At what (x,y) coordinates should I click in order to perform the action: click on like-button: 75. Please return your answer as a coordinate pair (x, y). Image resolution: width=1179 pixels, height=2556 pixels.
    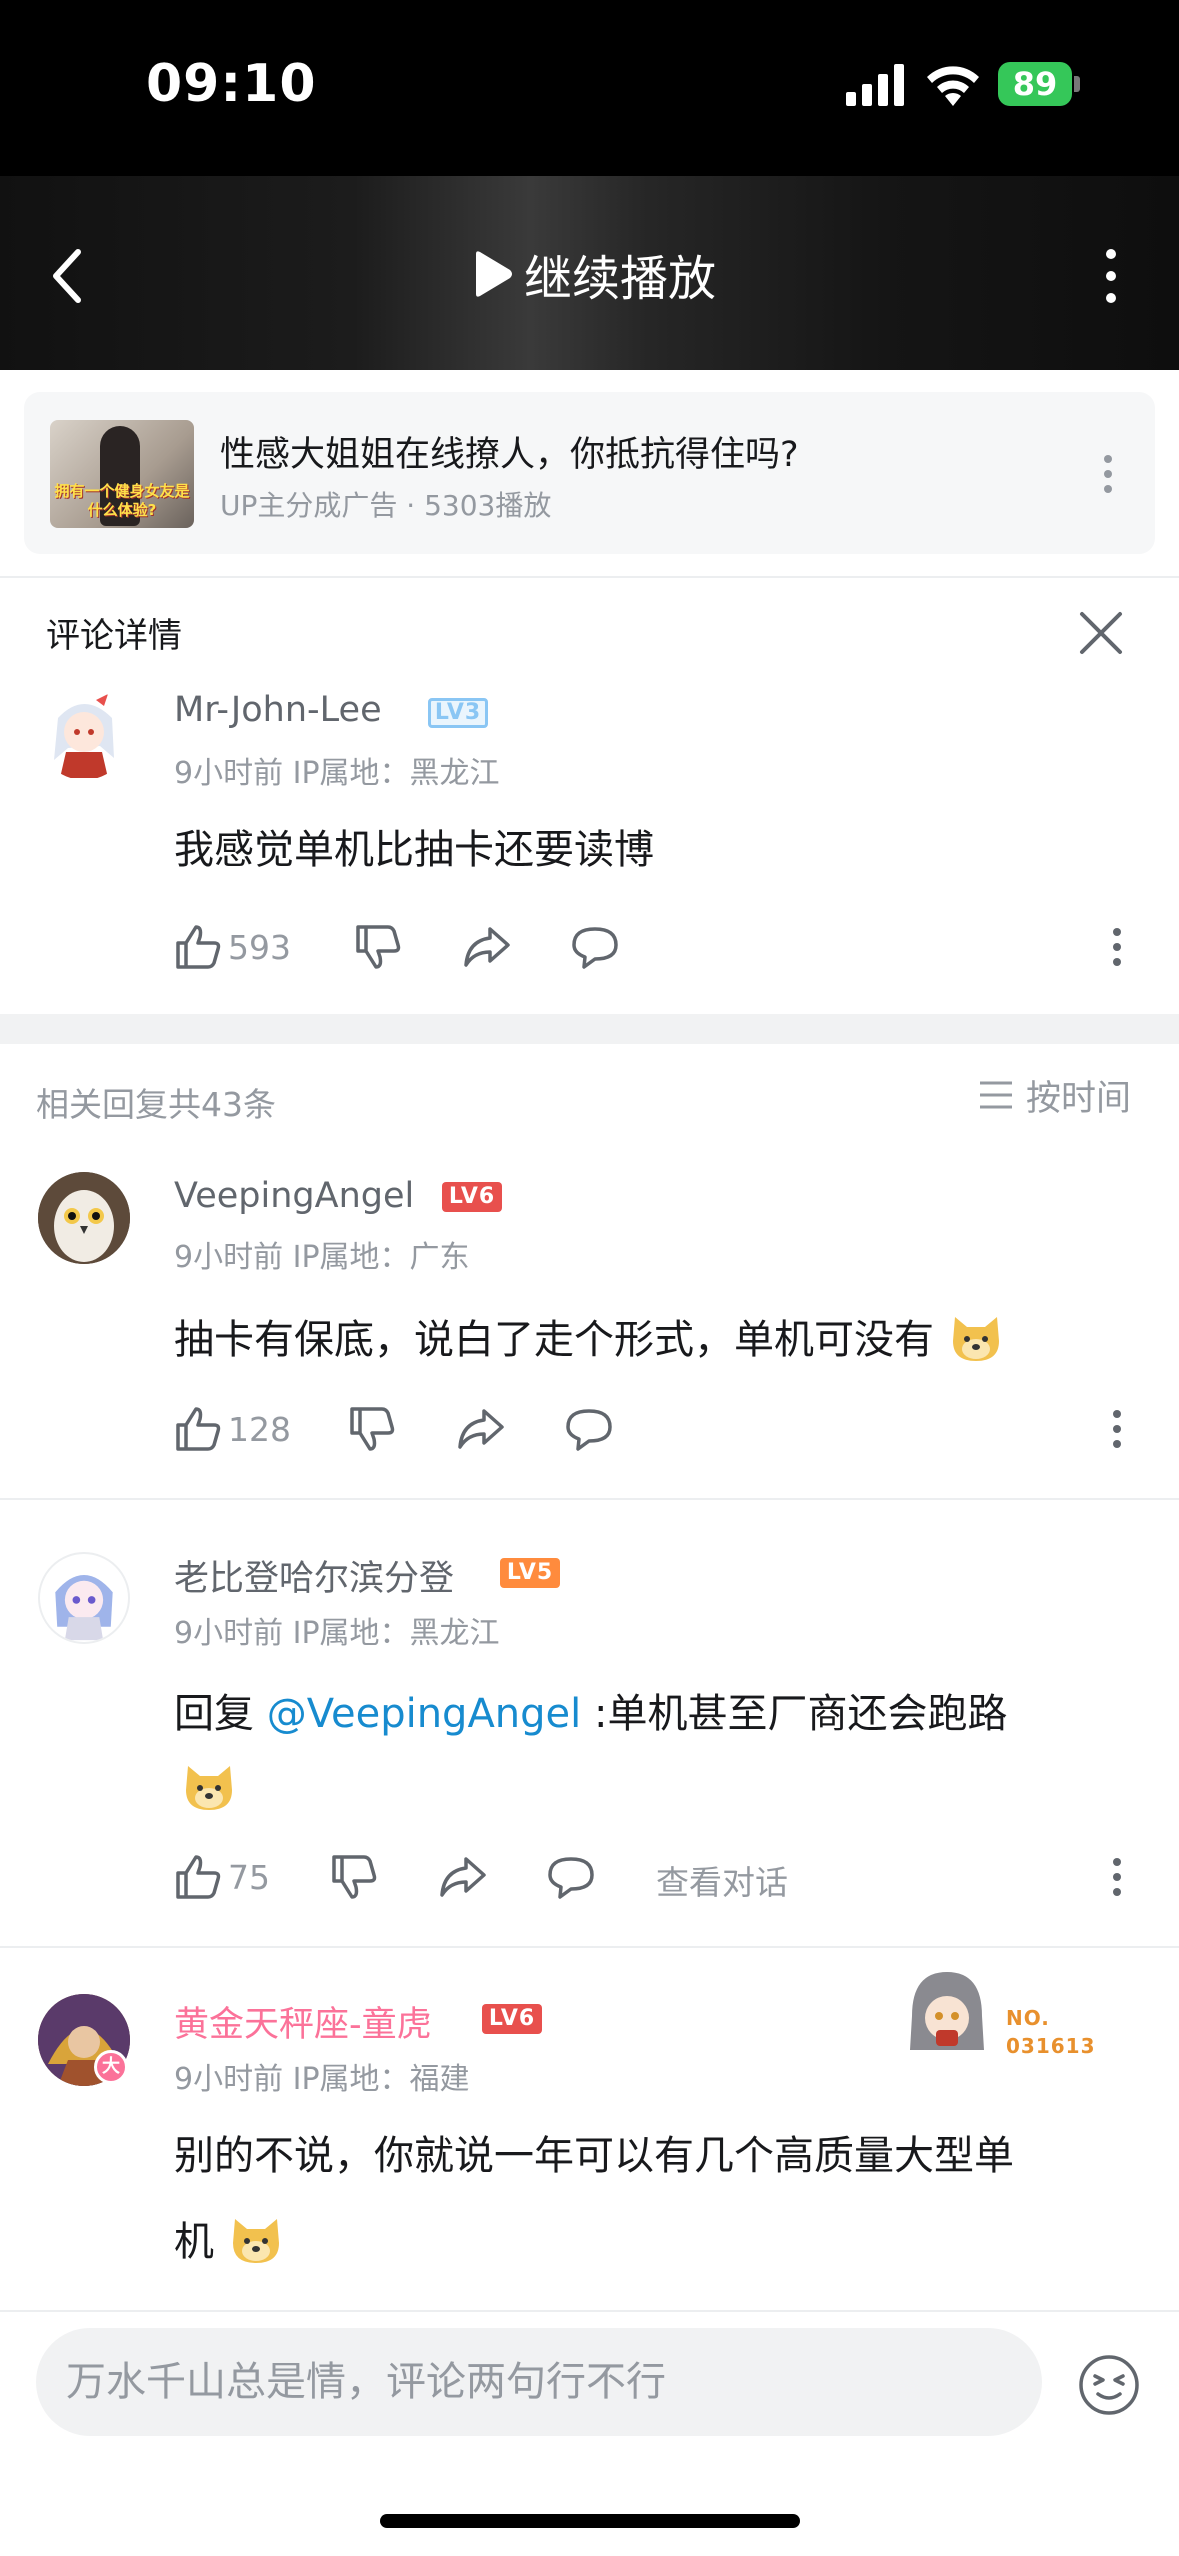
    Looking at the image, I should click on (222, 1877).